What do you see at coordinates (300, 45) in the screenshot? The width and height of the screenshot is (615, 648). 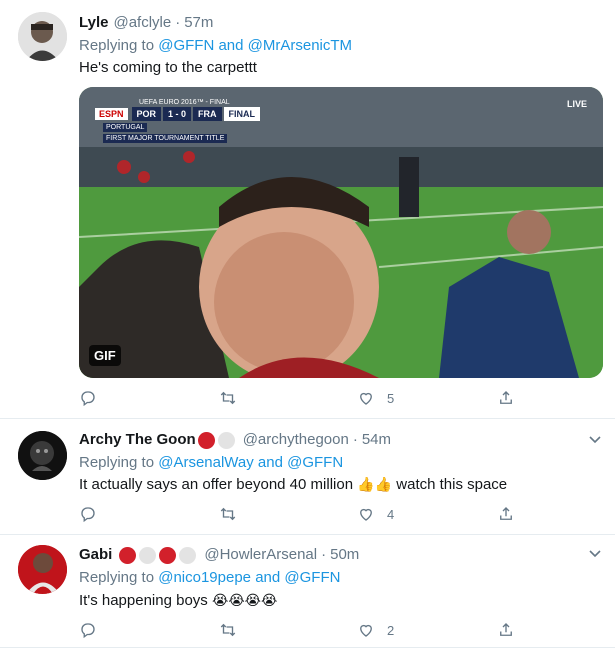 I see `reply-user-link: @MrArsenicTM` at bounding box center [300, 45].